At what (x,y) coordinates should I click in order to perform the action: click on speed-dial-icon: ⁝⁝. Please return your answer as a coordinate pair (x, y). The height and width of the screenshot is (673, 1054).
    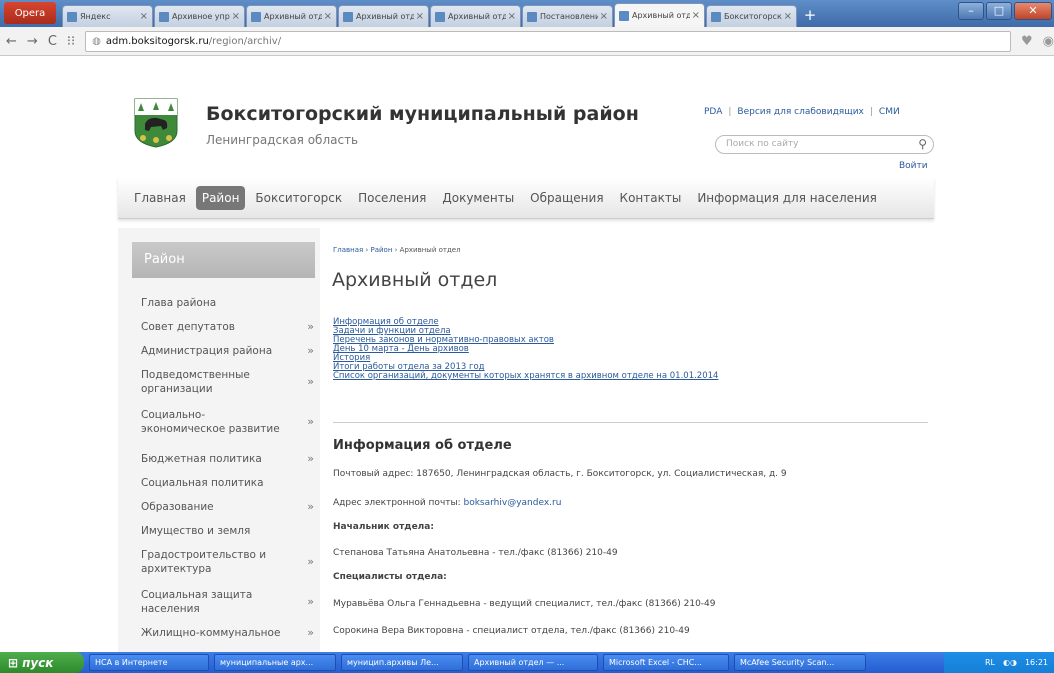
    Looking at the image, I should click on (71, 41).